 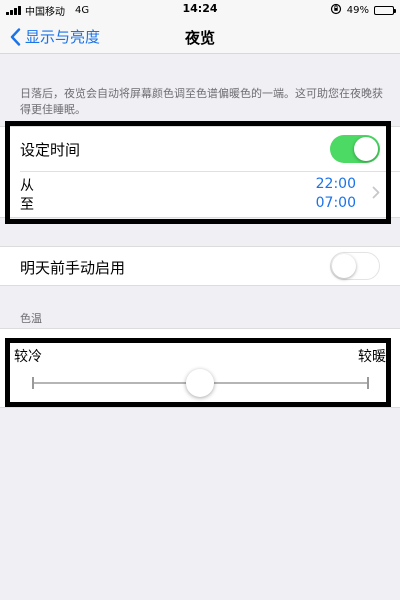 I want to click on schedule-toggle-knob, so click(x=366, y=149).